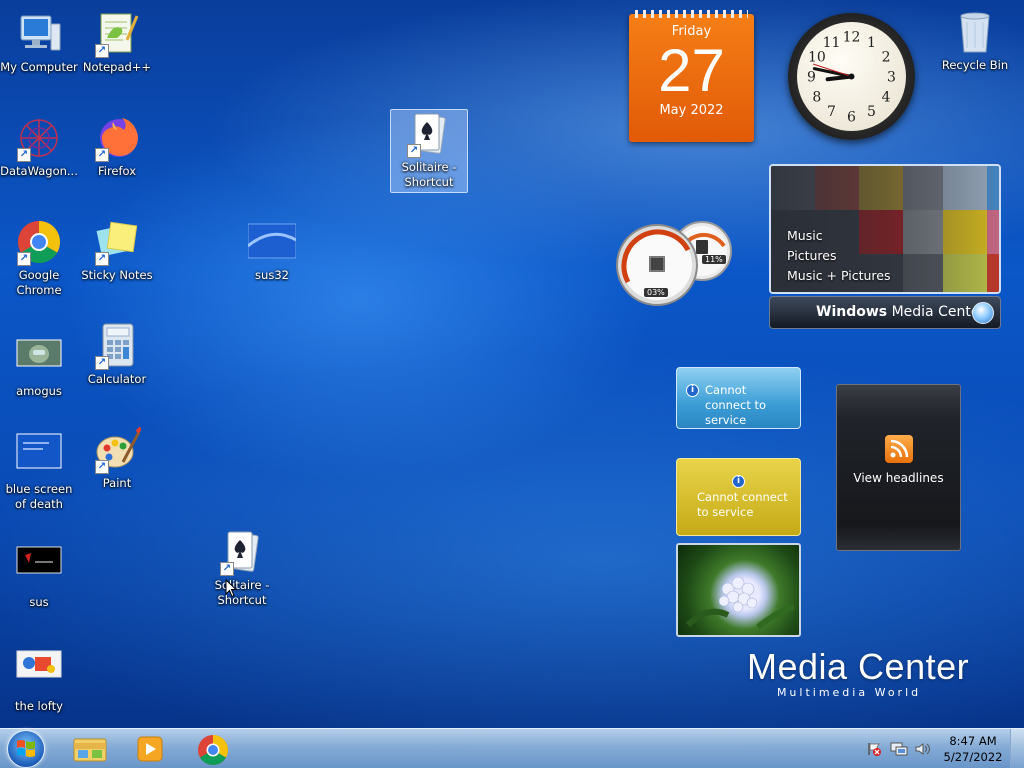 This screenshot has width=1024, height=768. Describe the element at coordinates (874, 751) in the screenshot. I see `tray-action-center-icon` at that location.